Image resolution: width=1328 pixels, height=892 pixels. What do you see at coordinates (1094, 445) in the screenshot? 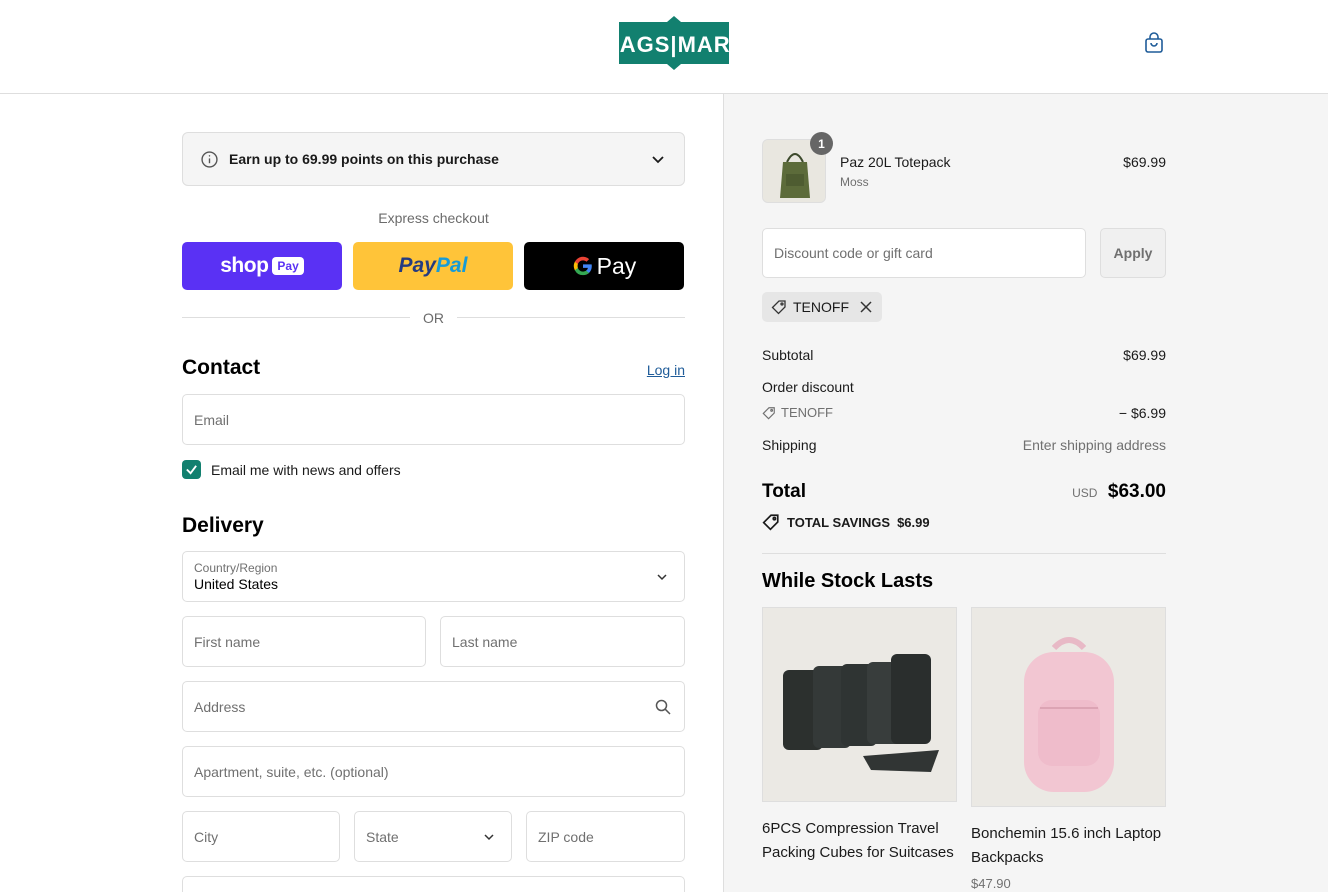
I see `shipping-value: Enter shipping address` at bounding box center [1094, 445].